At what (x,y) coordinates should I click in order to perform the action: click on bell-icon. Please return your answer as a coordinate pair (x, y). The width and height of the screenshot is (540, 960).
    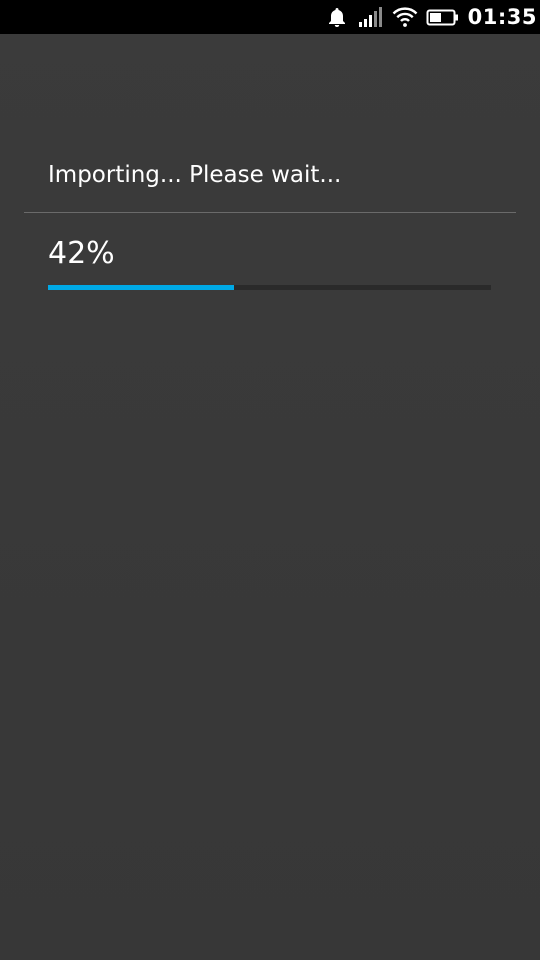
    Looking at the image, I should click on (337, 17).